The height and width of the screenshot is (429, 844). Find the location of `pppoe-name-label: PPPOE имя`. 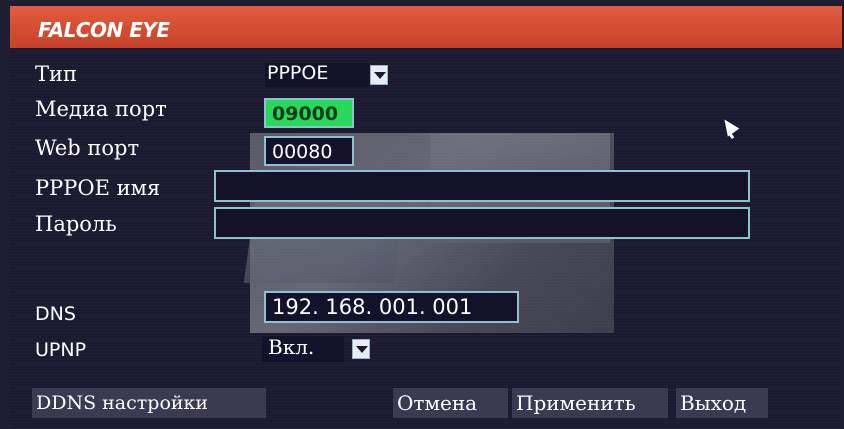

pppoe-name-label: PPPOE имя is located at coordinates (98, 188).